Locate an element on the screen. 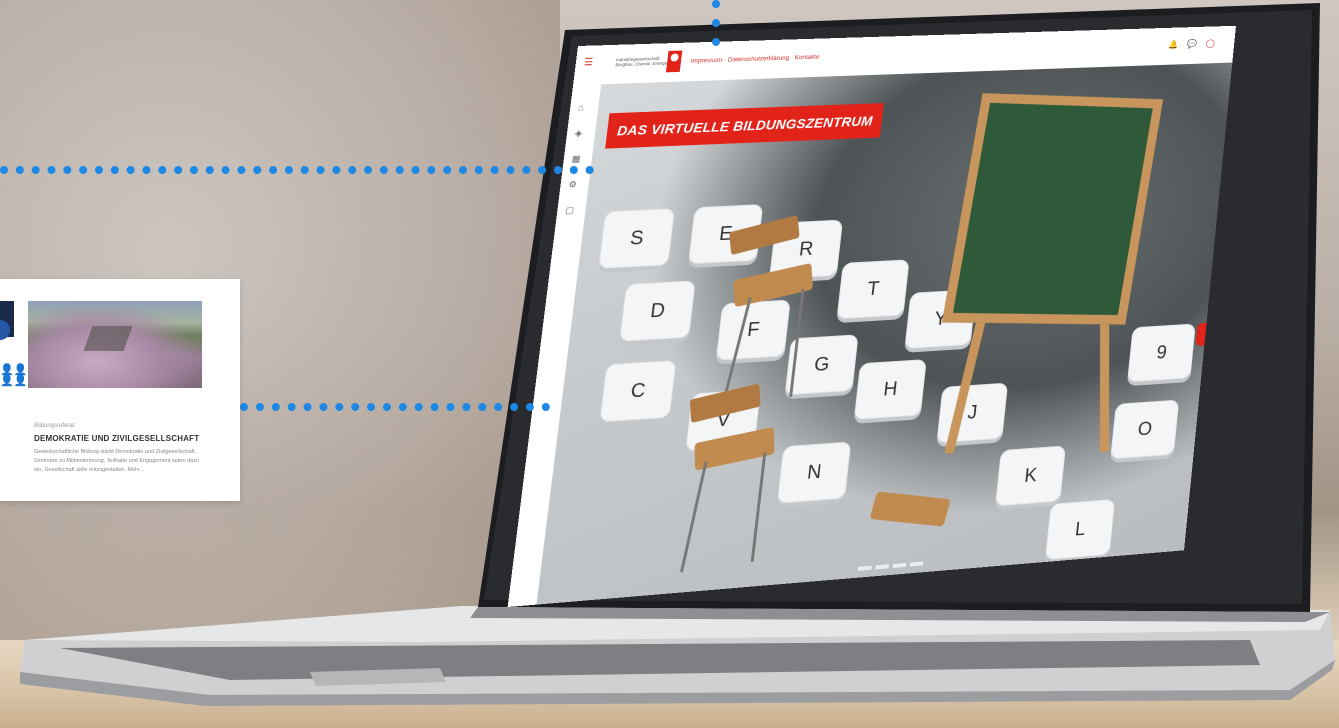 The height and width of the screenshot is (728, 1339). slider-dots is located at coordinates (890, 563).